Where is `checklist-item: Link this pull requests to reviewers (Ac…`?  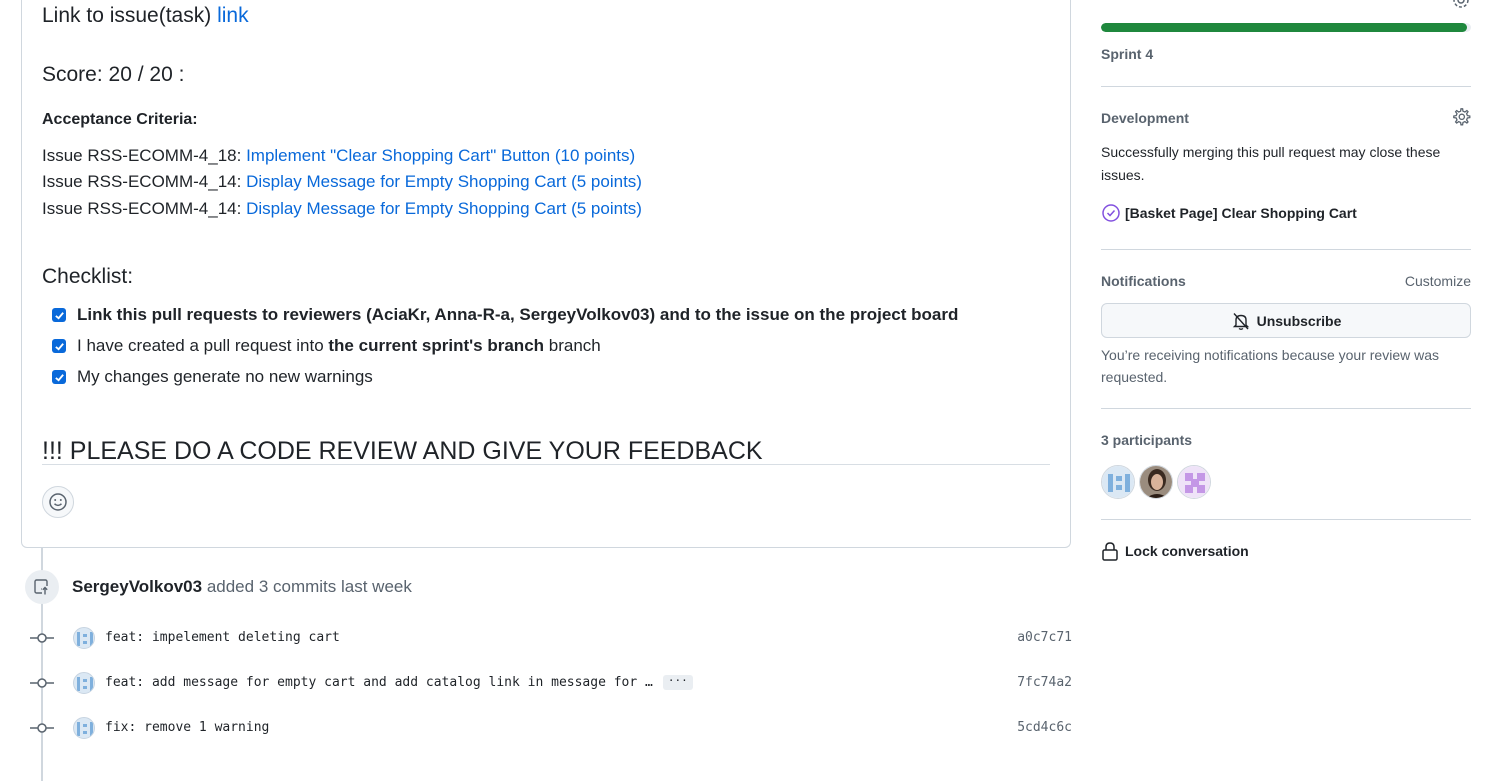
checklist-item: Link this pull requests to reviewers (Ac… is located at coordinates (505, 315).